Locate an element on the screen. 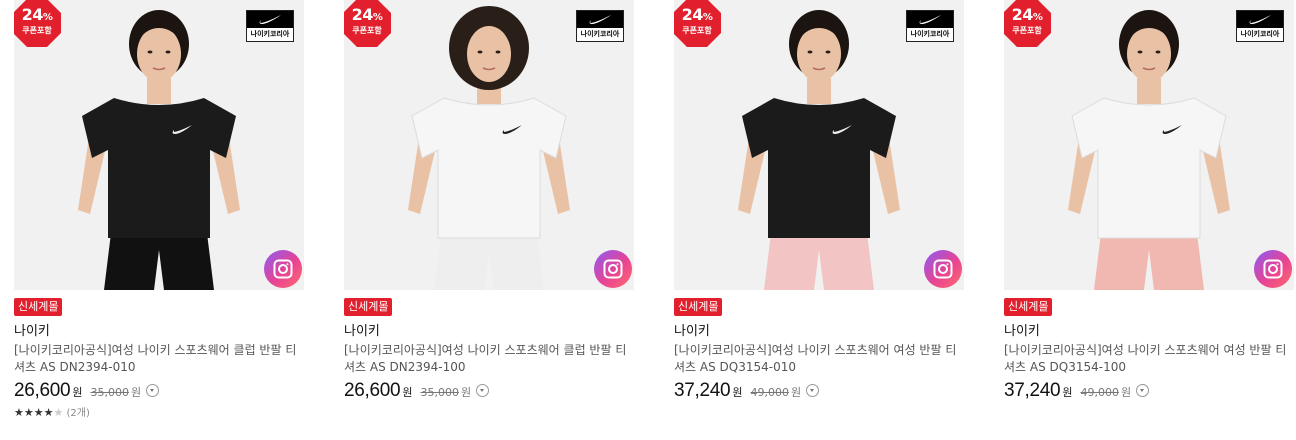  review-count: (2개) is located at coordinates (78, 413).